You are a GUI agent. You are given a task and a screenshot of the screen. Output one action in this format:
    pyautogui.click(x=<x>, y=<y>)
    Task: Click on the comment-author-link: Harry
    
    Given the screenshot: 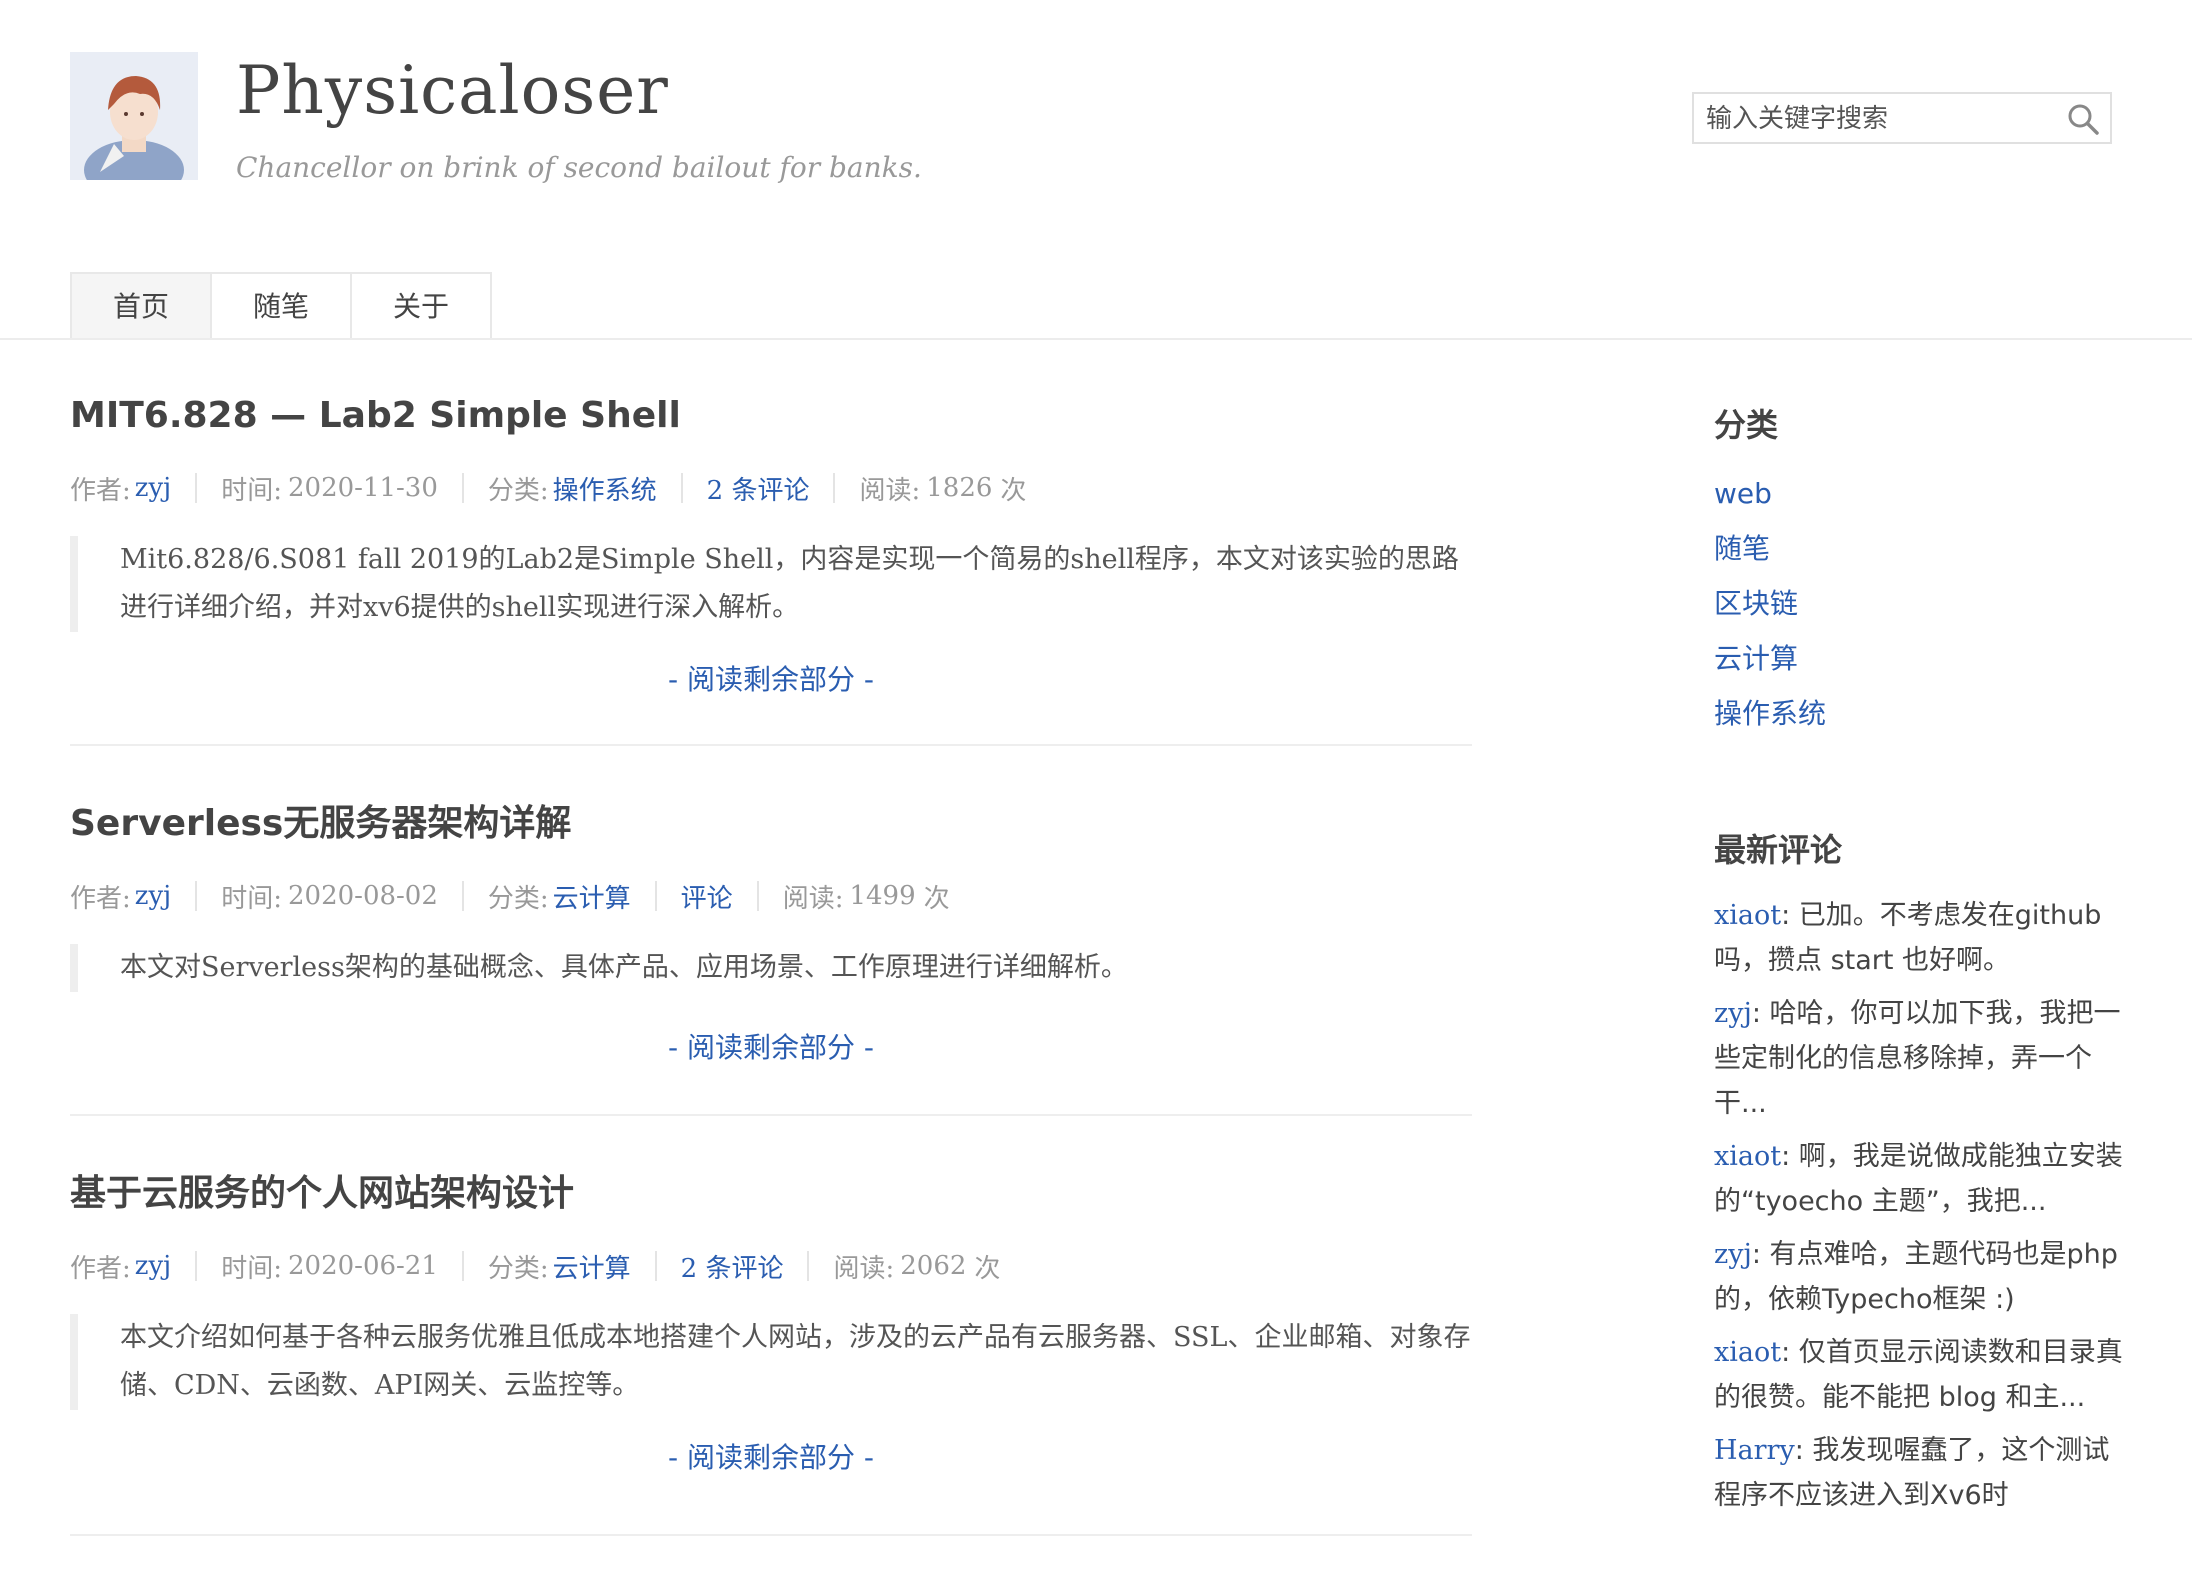 What is the action you would take?
    pyautogui.click(x=1754, y=1450)
    